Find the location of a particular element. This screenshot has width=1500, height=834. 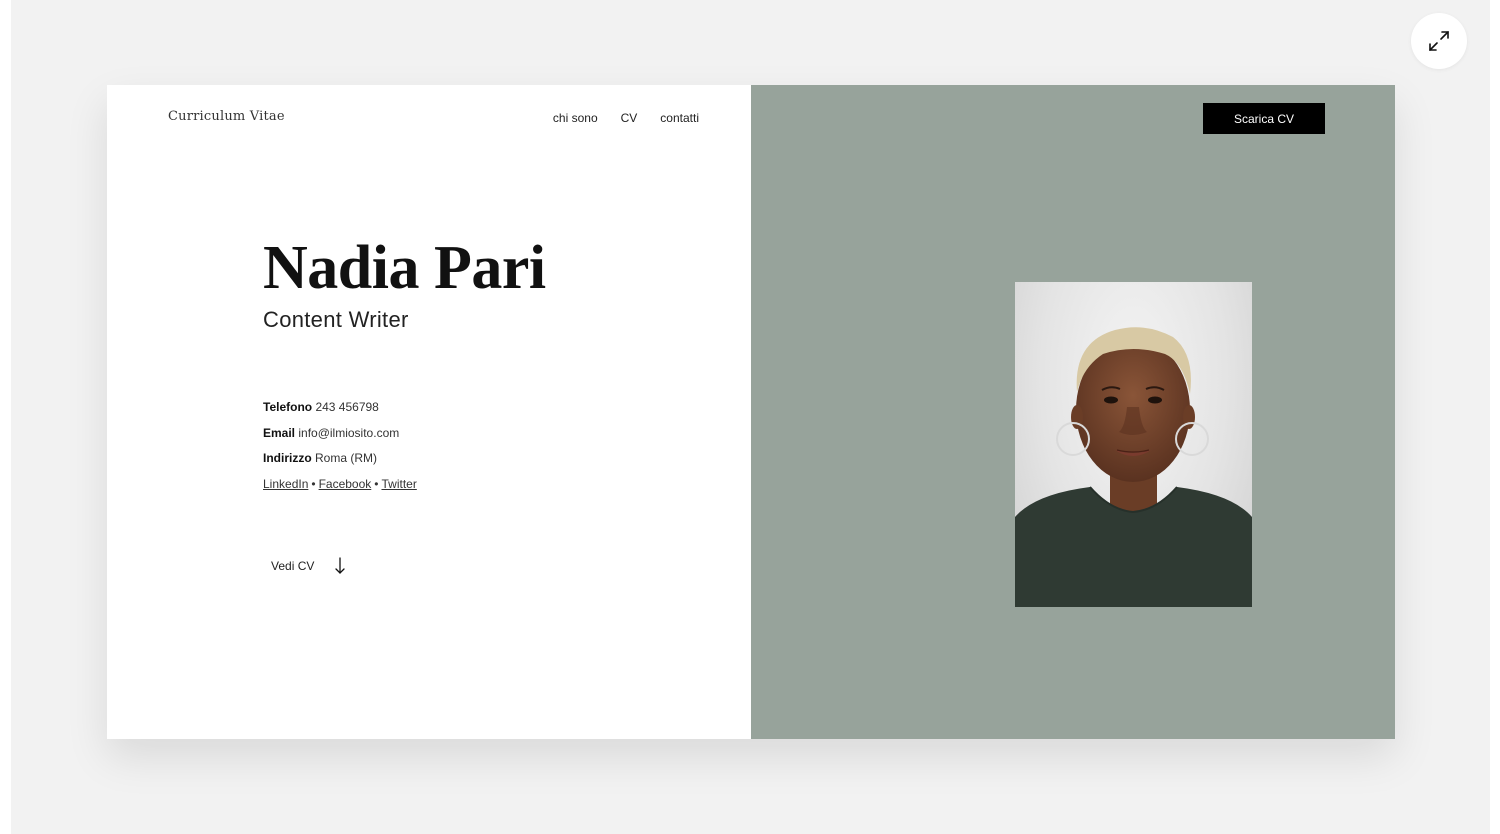

person-name: Nadia Pari is located at coordinates (404, 268).